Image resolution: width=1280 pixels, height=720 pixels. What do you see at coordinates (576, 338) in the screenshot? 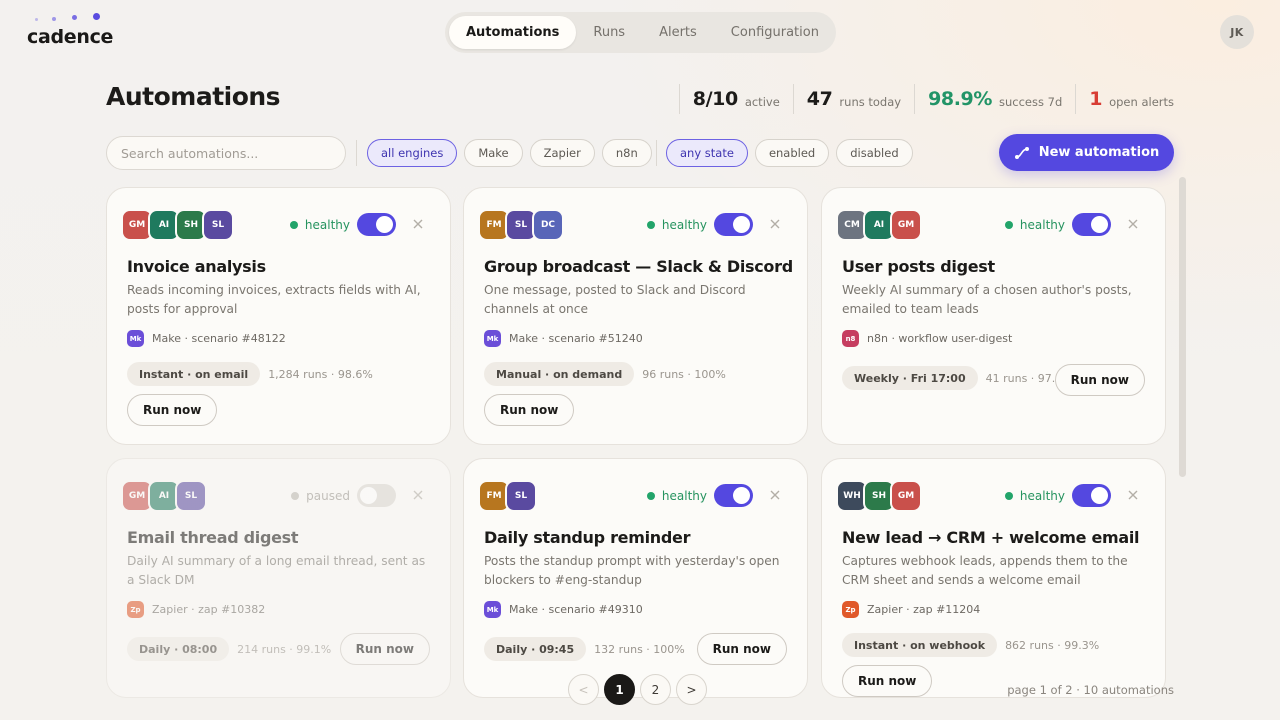
I see `source-label: Make · scenario #51240` at bounding box center [576, 338].